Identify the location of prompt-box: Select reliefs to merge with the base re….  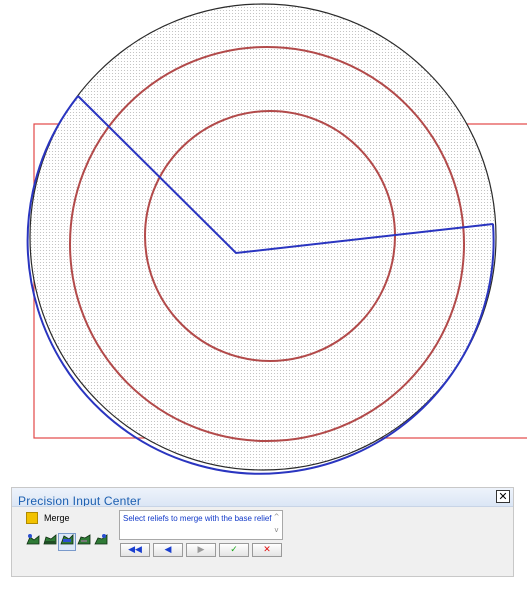
(201, 525).